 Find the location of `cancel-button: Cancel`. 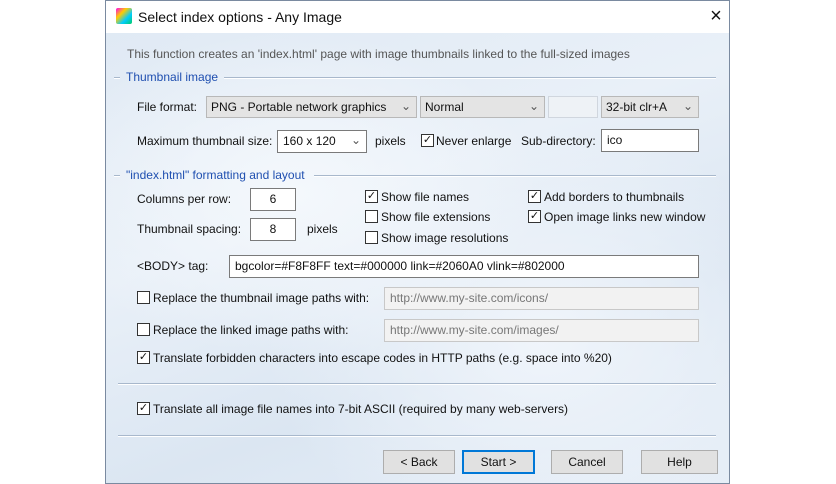

cancel-button: Cancel is located at coordinates (587, 462).